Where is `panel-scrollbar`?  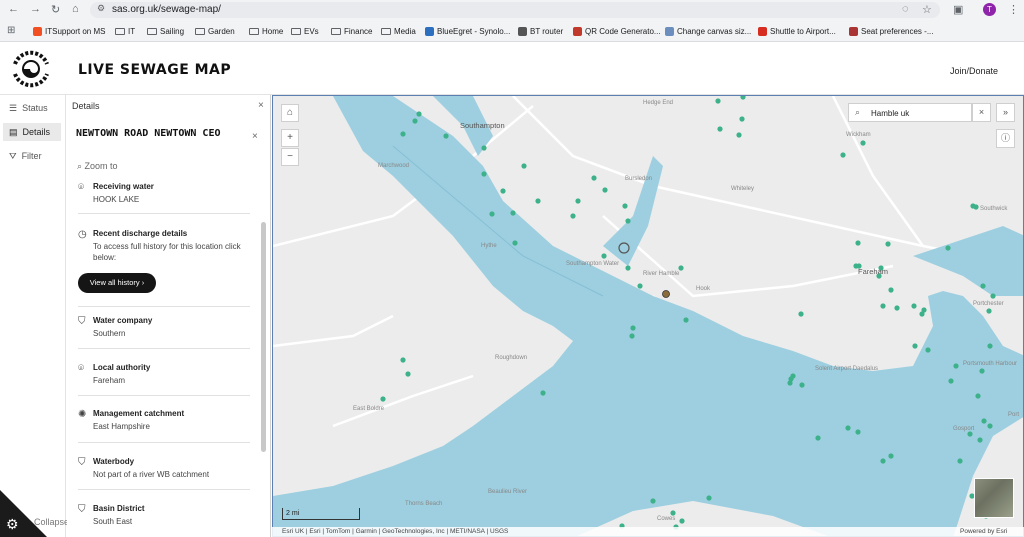 panel-scrollbar is located at coordinates (263, 337).